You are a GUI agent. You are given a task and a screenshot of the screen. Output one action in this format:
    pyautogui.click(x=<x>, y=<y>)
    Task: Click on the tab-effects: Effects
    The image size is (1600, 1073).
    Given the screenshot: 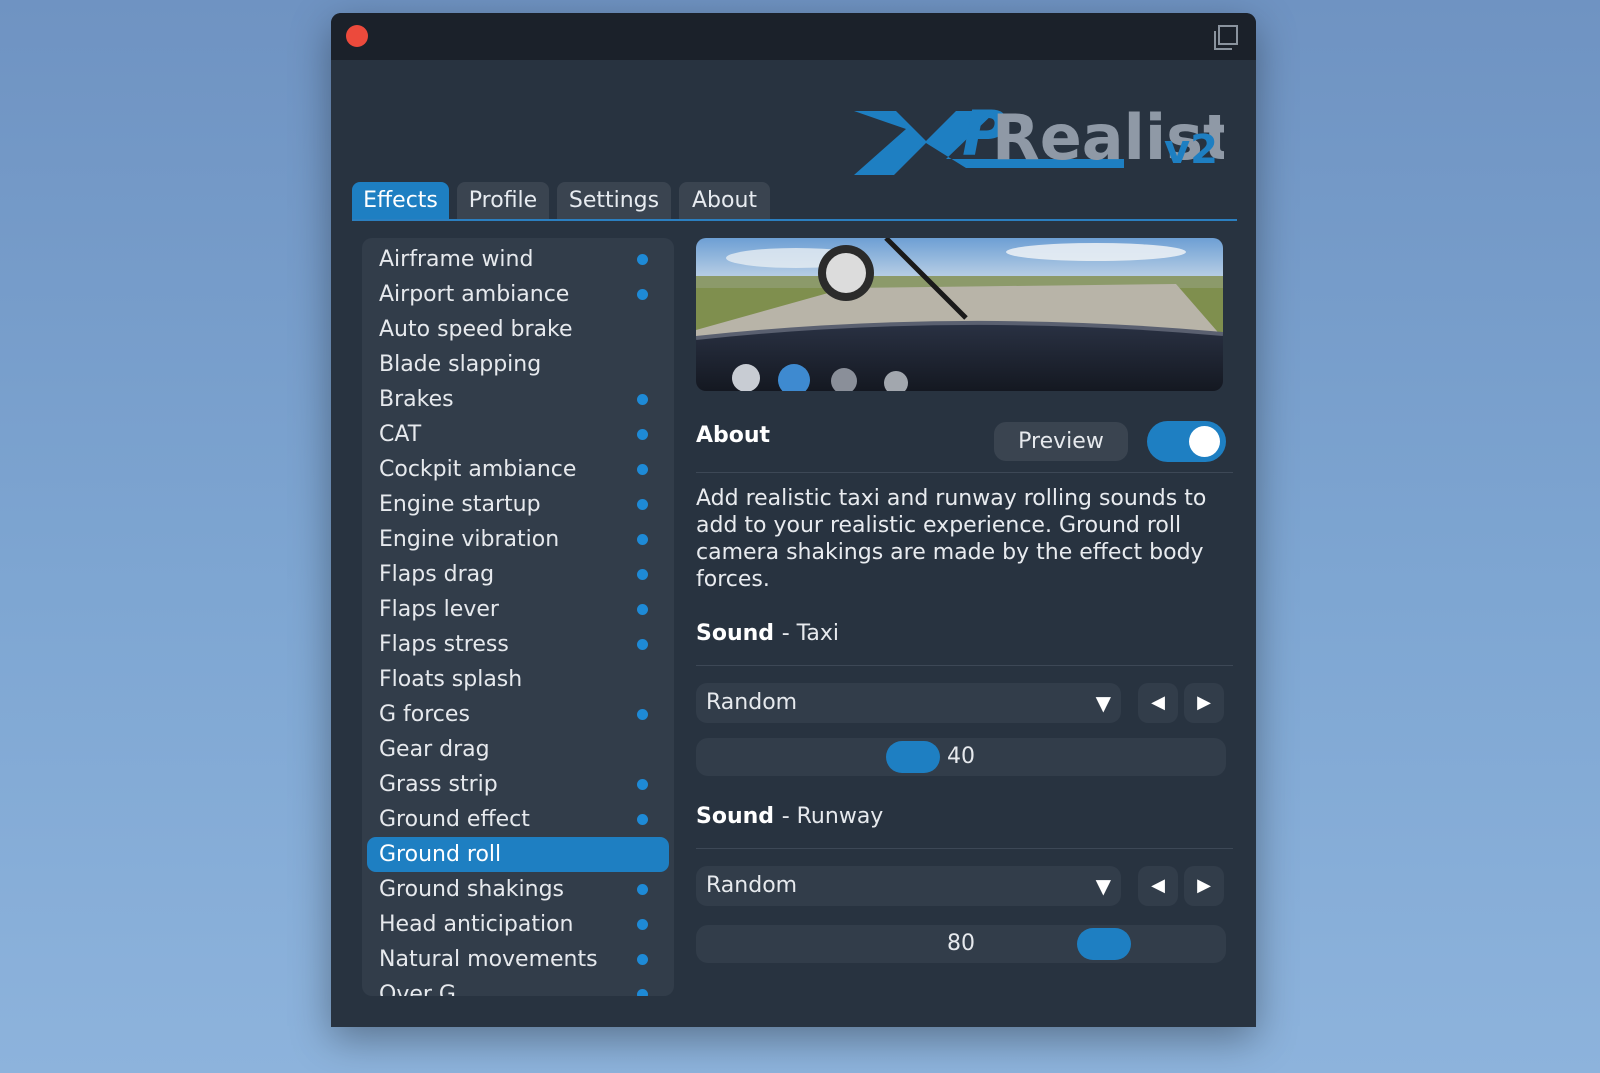 What is the action you would take?
    pyautogui.click(x=400, y=200)
    